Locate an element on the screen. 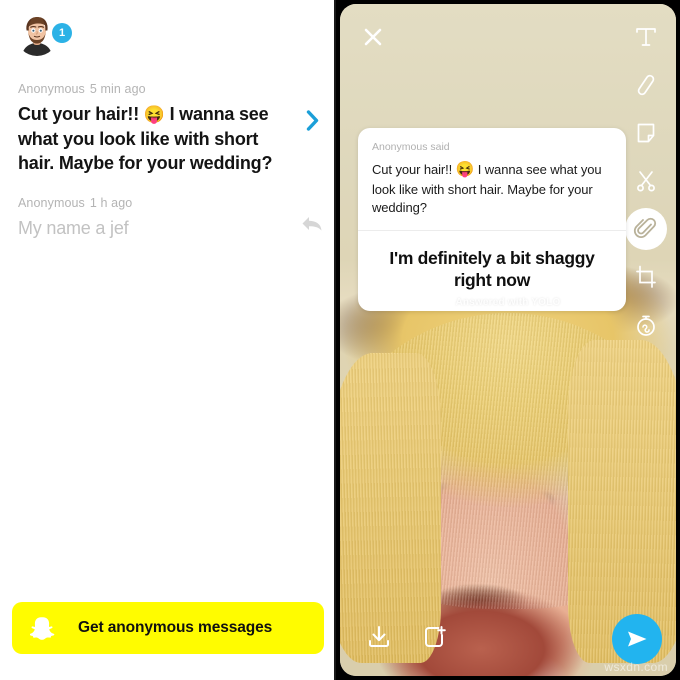 The image size is (680, 680). get-anonymous-messages-button: Get anonymous messages is located at coordinates (168, 628).